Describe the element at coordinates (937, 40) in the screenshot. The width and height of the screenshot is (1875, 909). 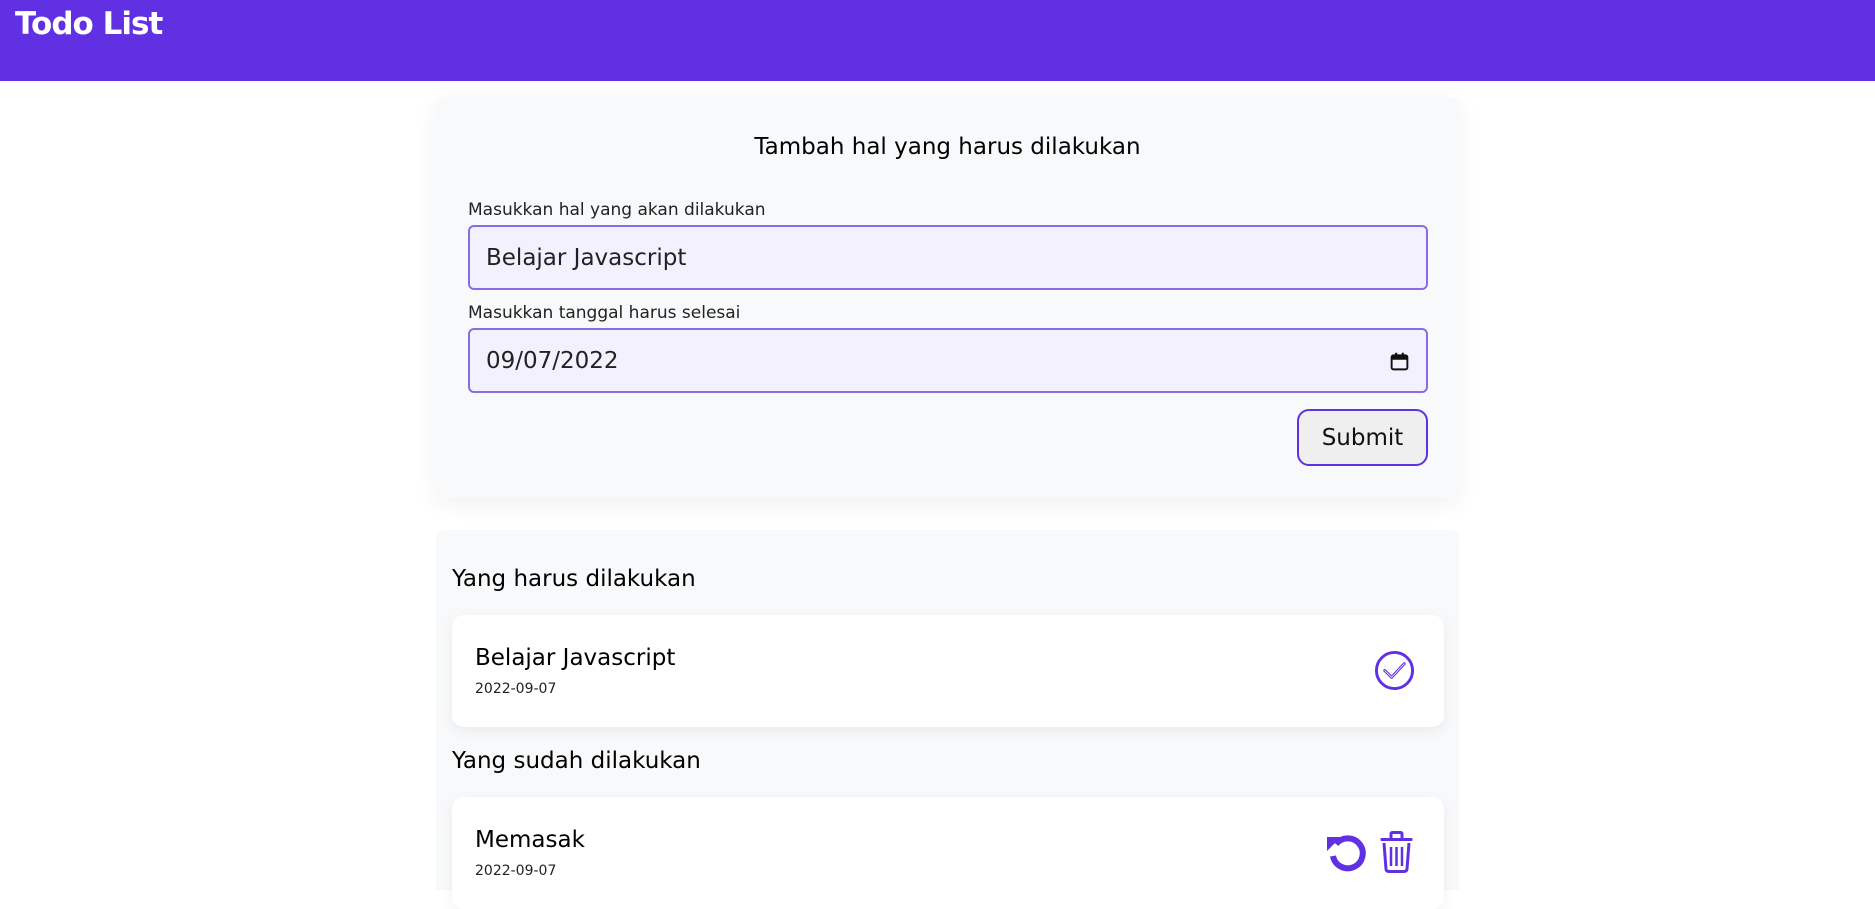
I see `app-header: Todo List` at that location.